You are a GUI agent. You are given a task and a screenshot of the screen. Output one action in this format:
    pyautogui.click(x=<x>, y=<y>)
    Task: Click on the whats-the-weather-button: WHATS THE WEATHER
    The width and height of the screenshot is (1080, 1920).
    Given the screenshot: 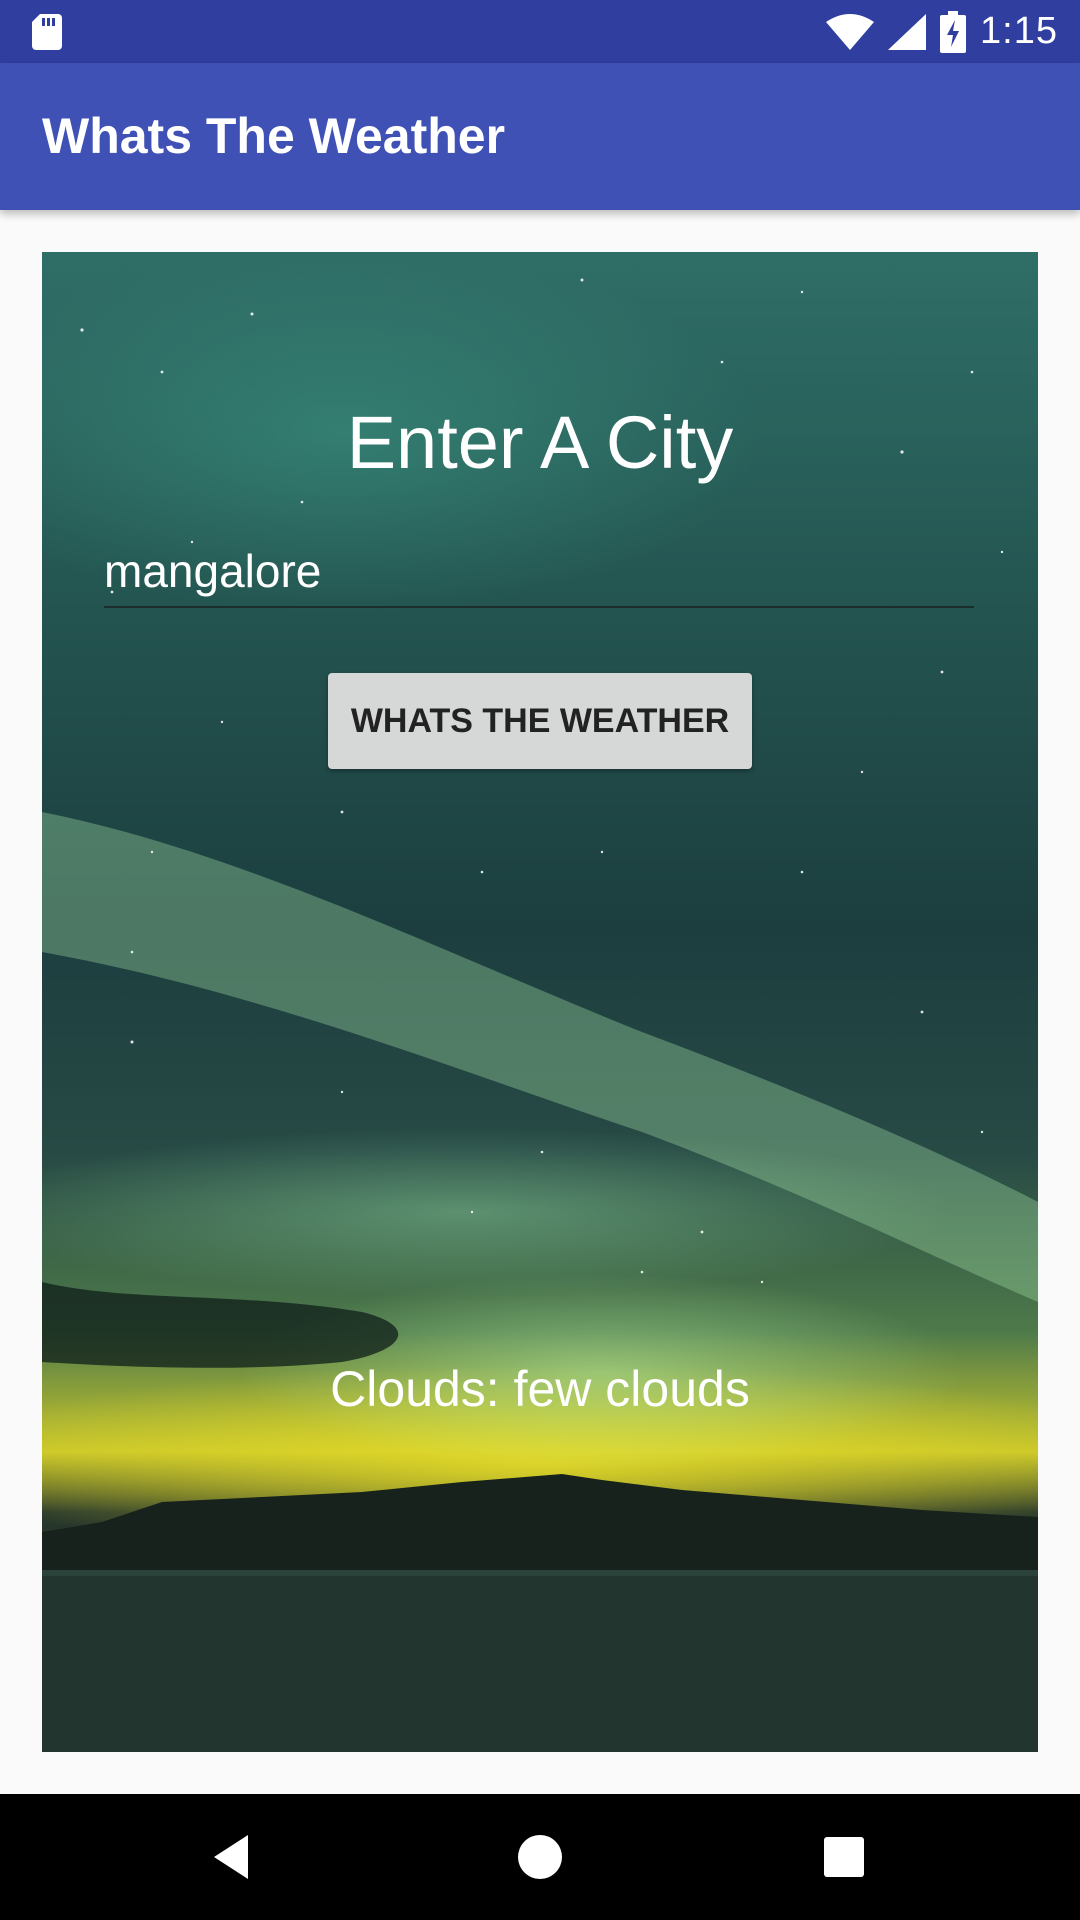 What is the action you would take?
    pyautogui.click(x=540, y=721)
    